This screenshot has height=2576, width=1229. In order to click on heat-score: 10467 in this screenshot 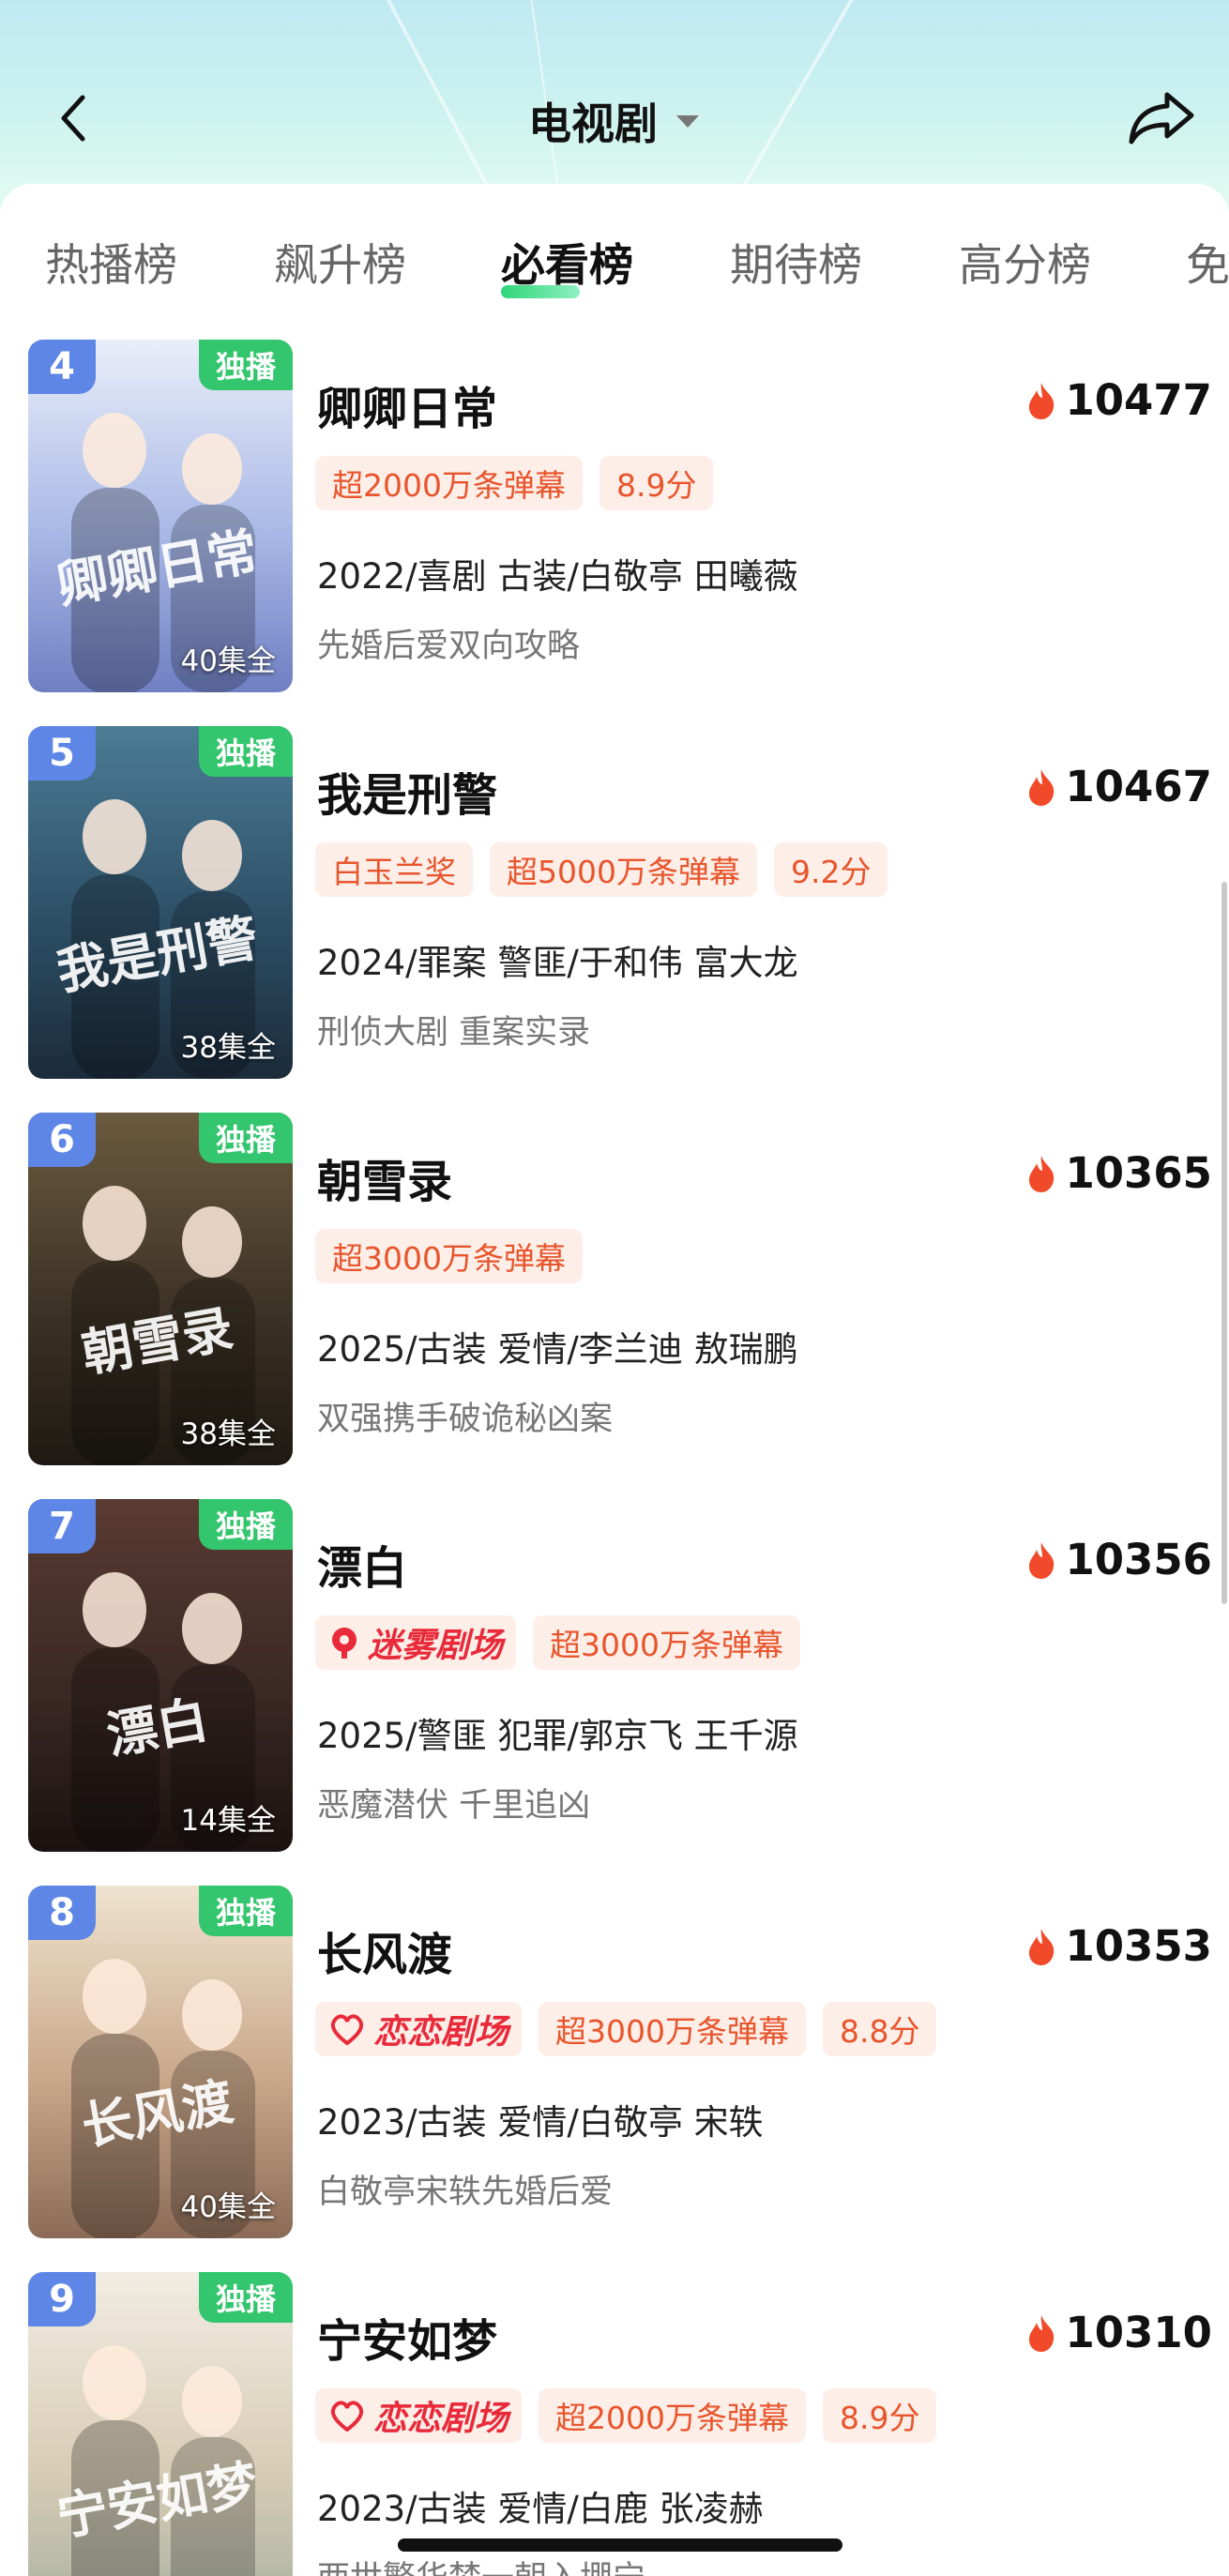, I will do `click(1118, 786)`.